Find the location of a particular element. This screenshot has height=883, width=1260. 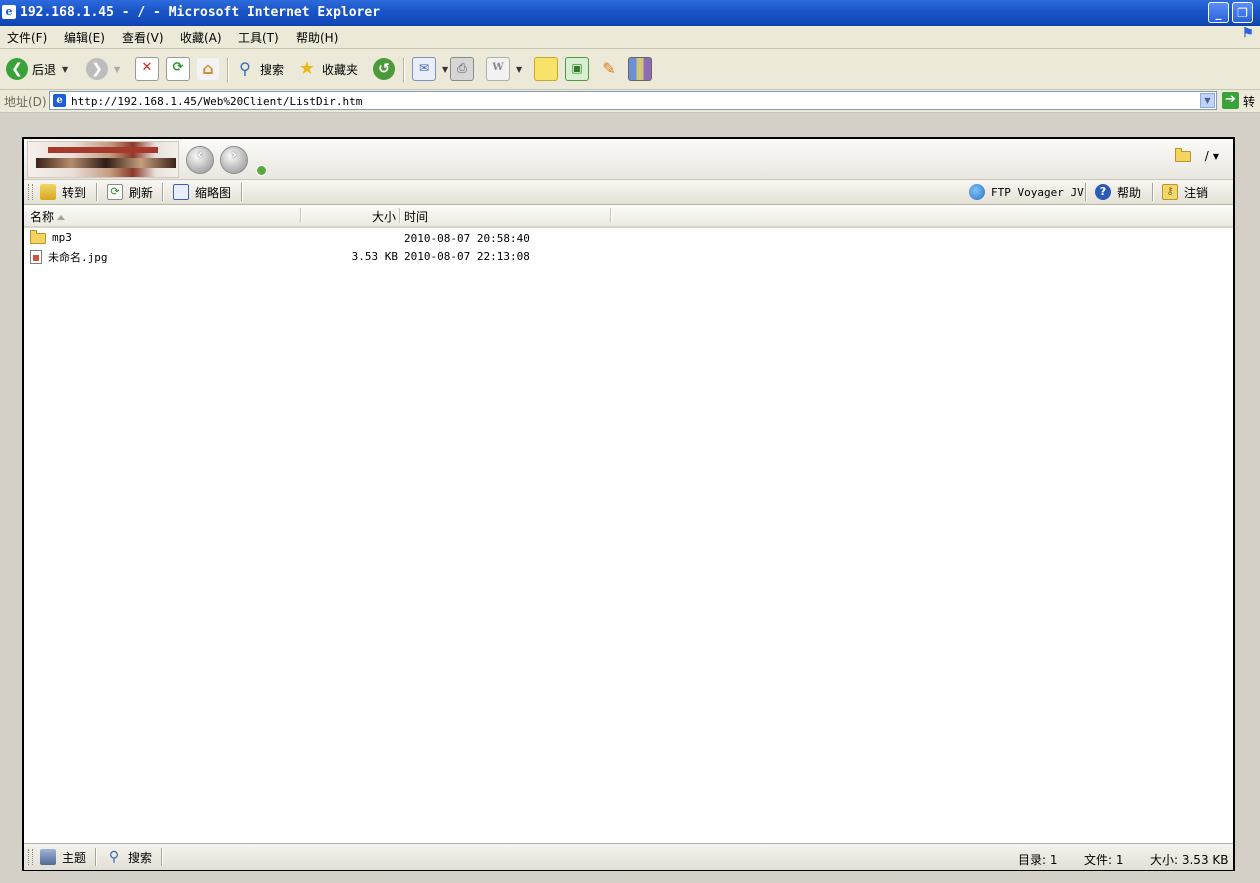

goto-icon is located at coordinates (48, 192).